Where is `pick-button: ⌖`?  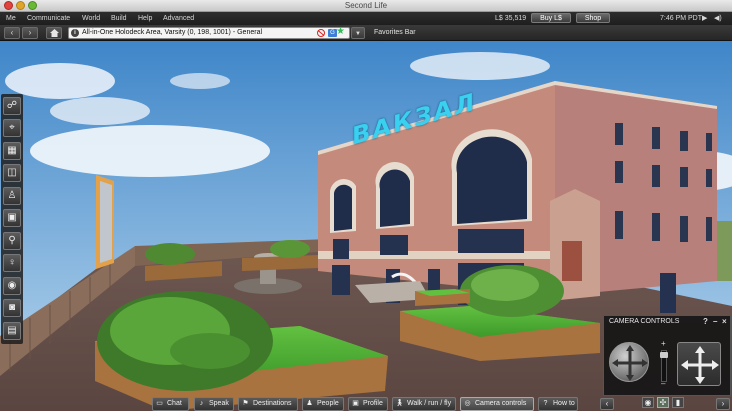
pick-button: ⌖ is located at coordinates (12, 128).